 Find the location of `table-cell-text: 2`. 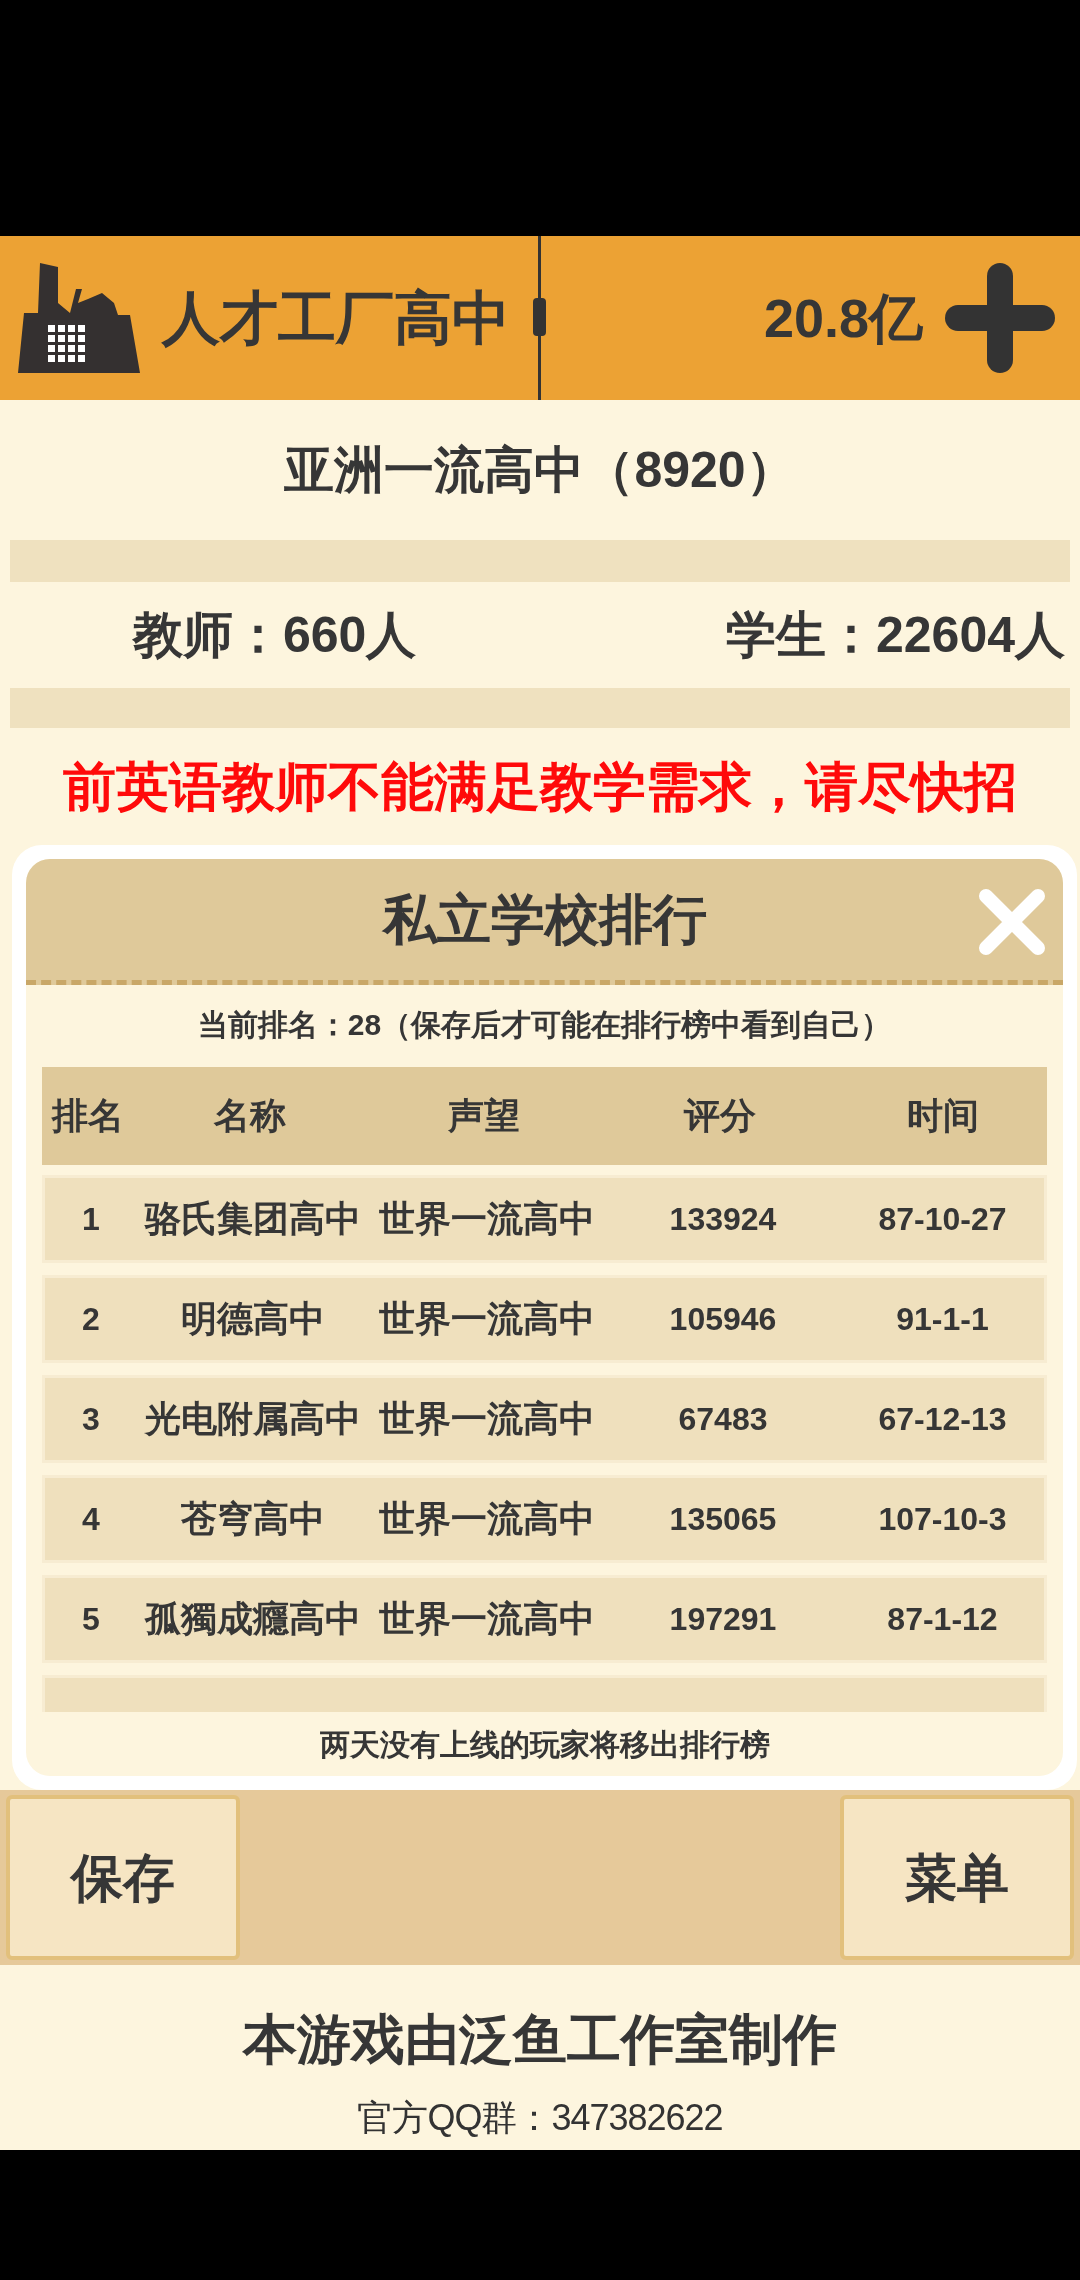

table-cell-text: 2 is located at coordinates (91, 1319).